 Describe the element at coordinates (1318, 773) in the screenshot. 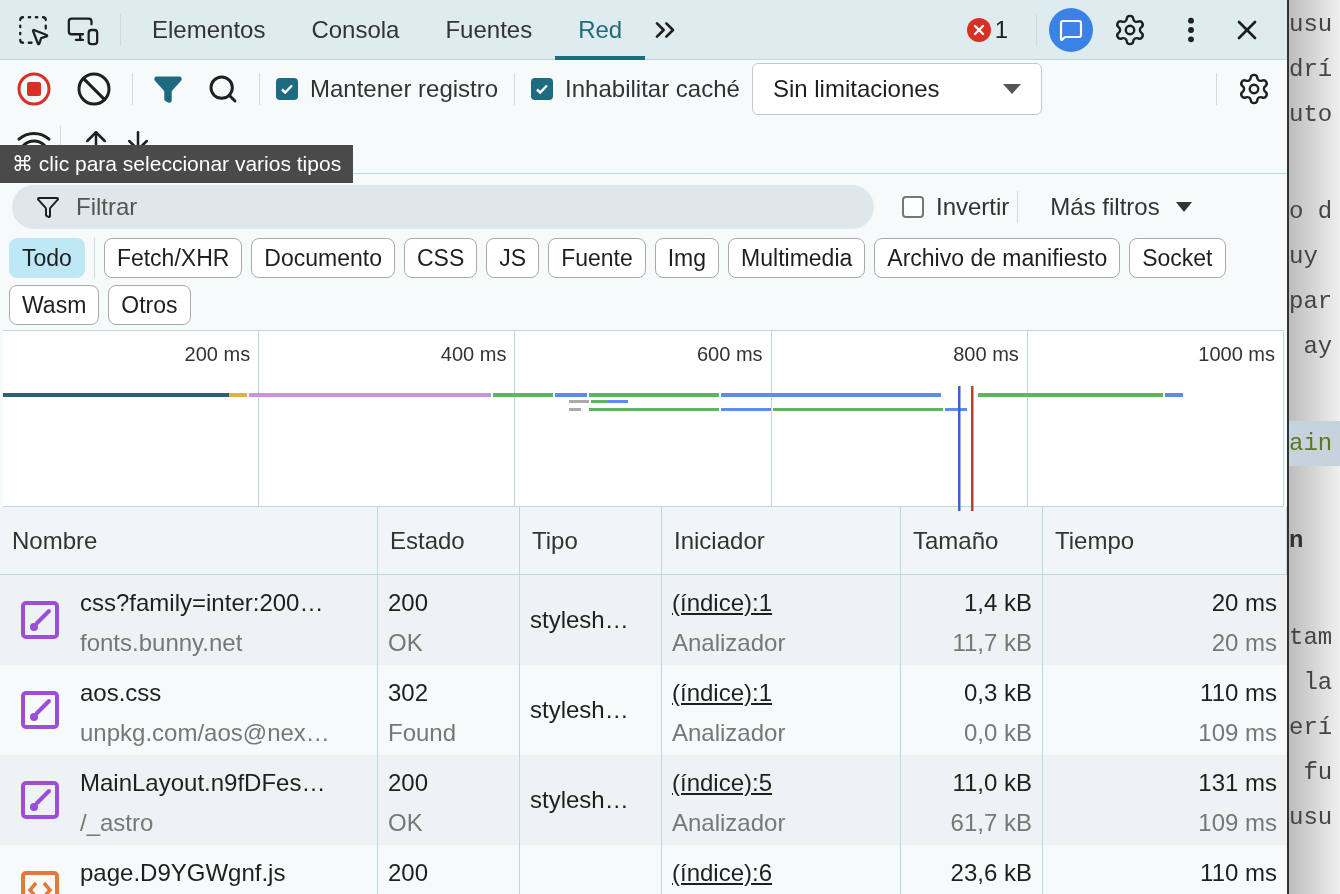

I see `page-text: fu` at that location.